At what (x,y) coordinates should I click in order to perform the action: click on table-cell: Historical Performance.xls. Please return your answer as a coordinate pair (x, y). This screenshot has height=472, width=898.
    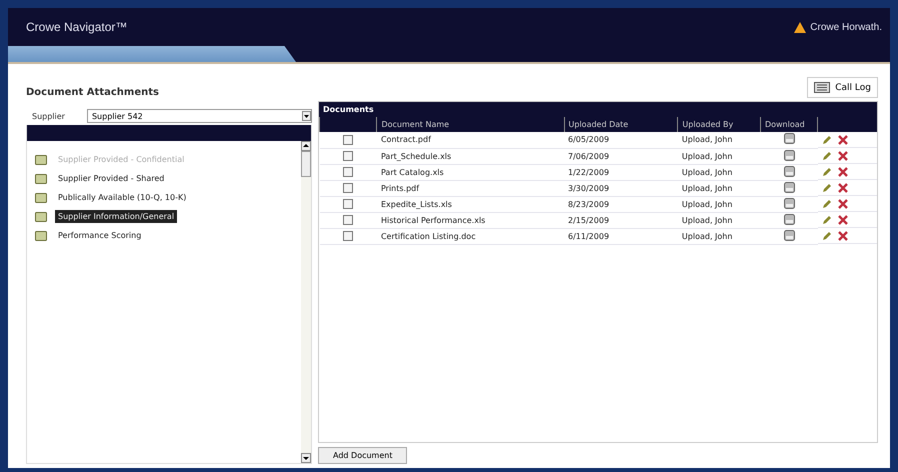
    Looking at the image, I should click on (470, 220).